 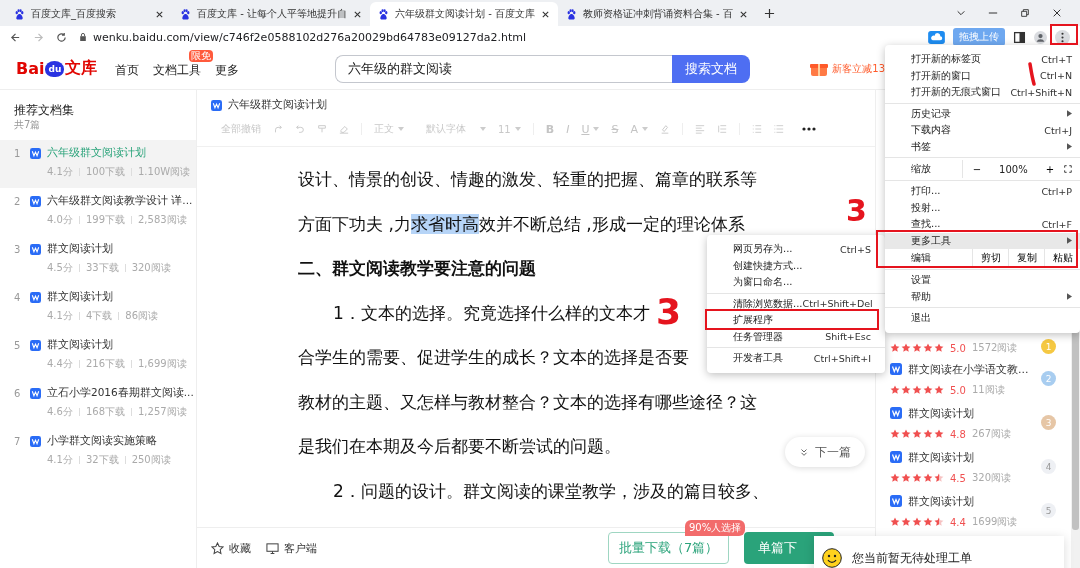 I want to click on menu-item: 打开新的窗口 Ctrl+N, so click(x=982, y=75).